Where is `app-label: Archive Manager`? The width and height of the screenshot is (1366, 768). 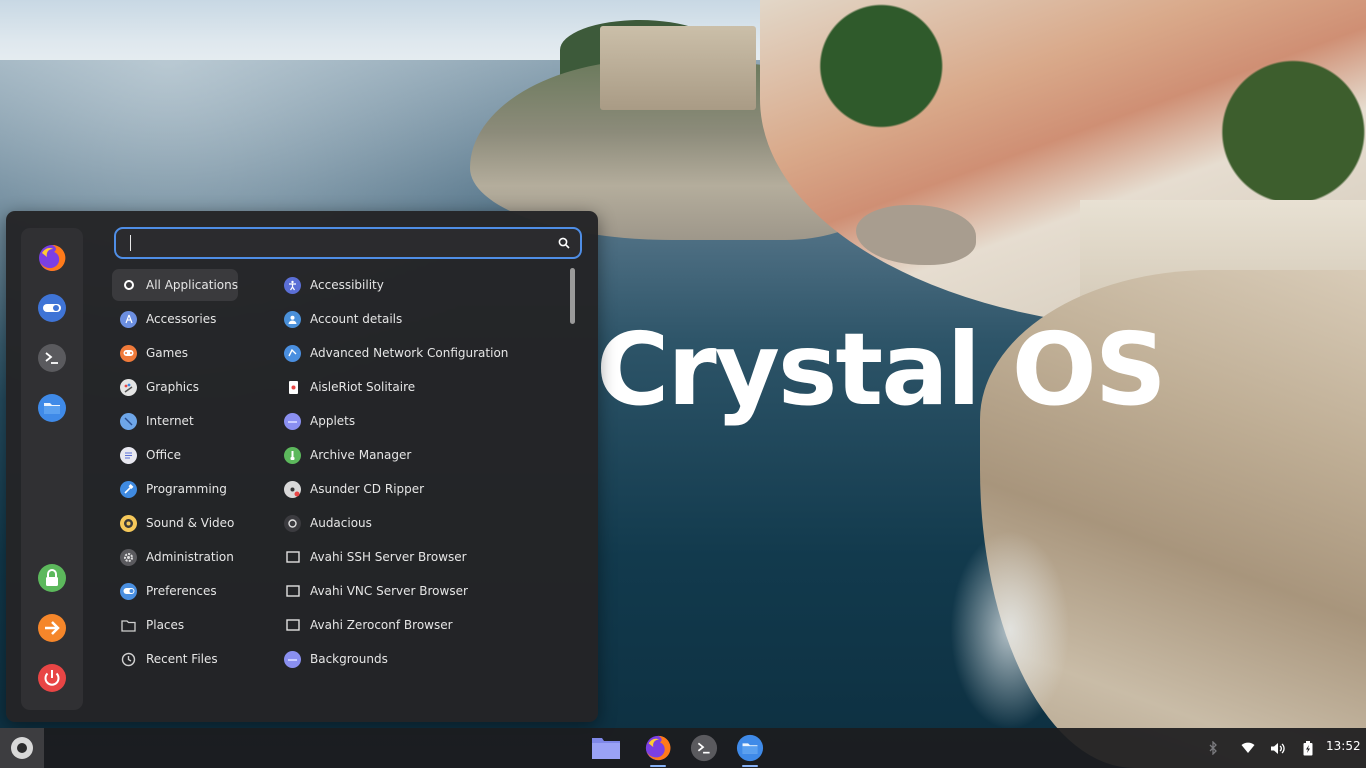
app-label: Archive Manager is located at coordinates (361, 455).